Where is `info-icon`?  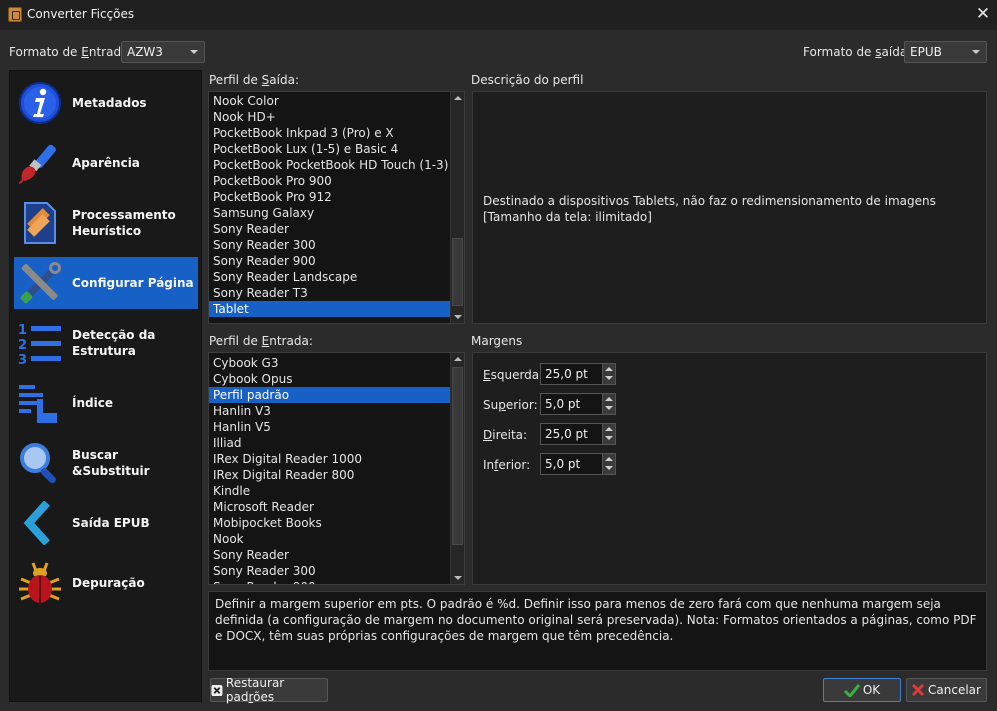
info-icon is located at coordinates (40, 103).